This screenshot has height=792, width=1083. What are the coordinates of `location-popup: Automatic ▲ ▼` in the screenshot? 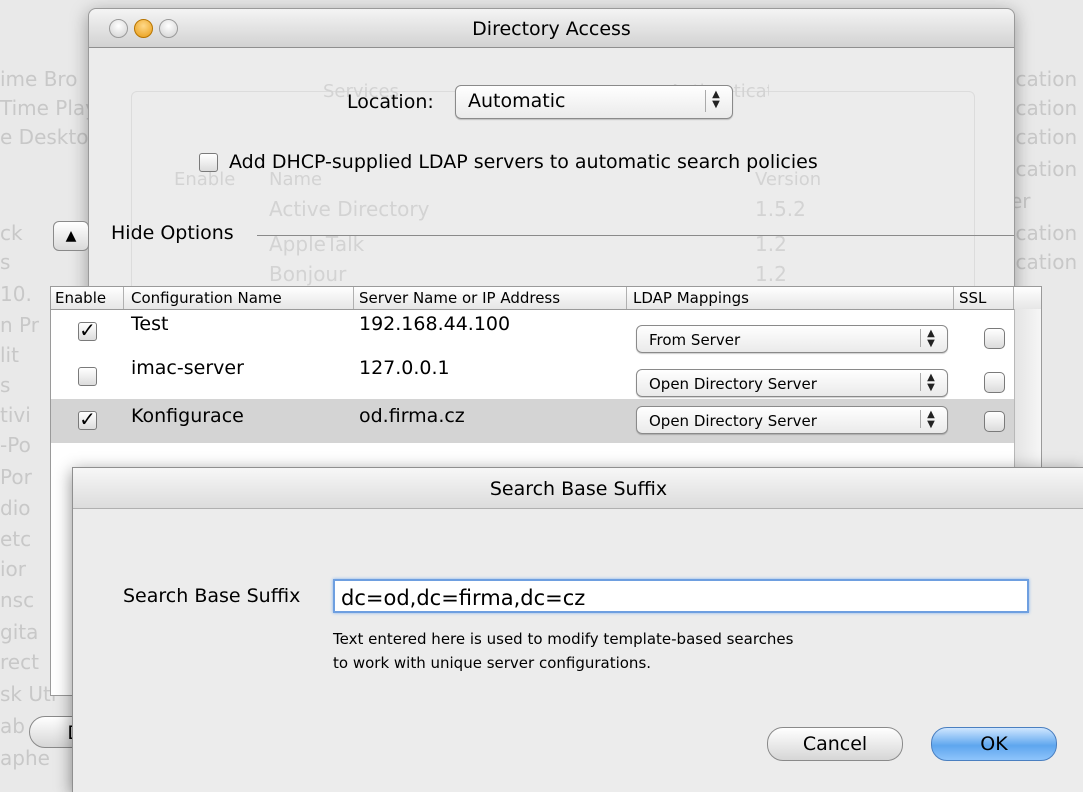 It's located at (594, 102).